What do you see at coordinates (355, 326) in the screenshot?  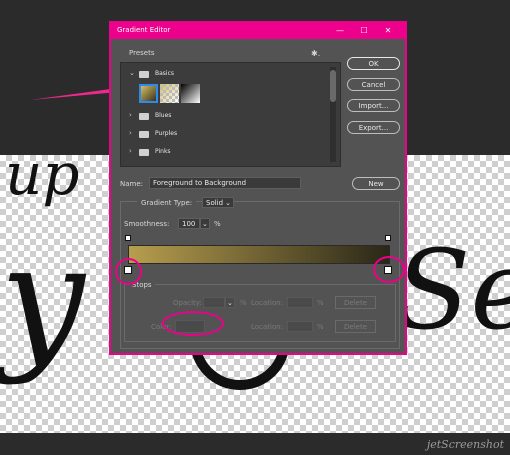 I see `color-delete-button: Delete` at bounding box center [355, 326].